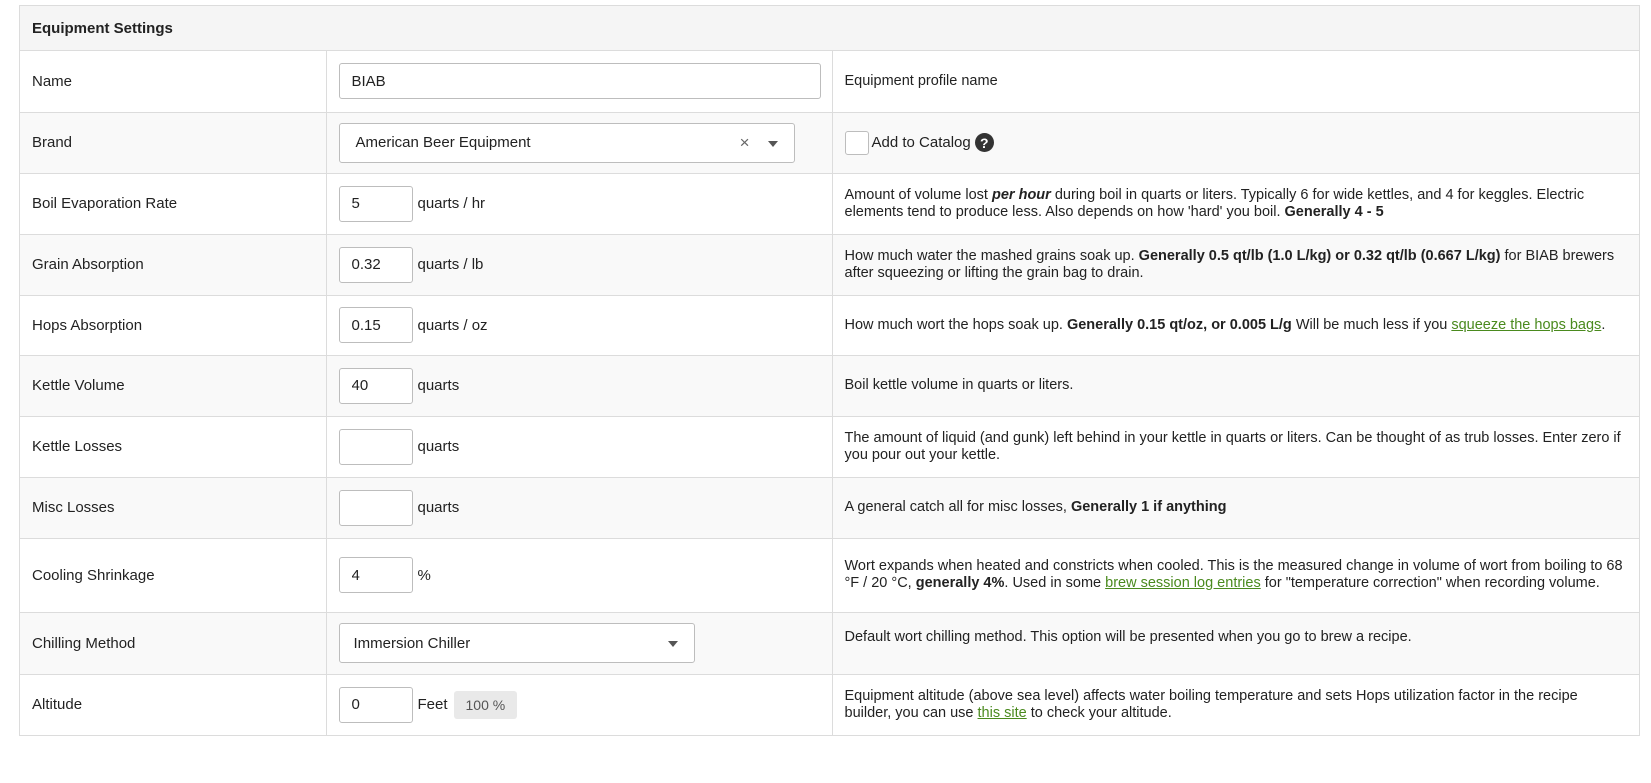 The width and height of the screenshot is (1651, 783). What do you see at coordinates (1055, 583) in the screenshot?
I see `desc-text: . Used in some` at bounding box center [1055, 583].